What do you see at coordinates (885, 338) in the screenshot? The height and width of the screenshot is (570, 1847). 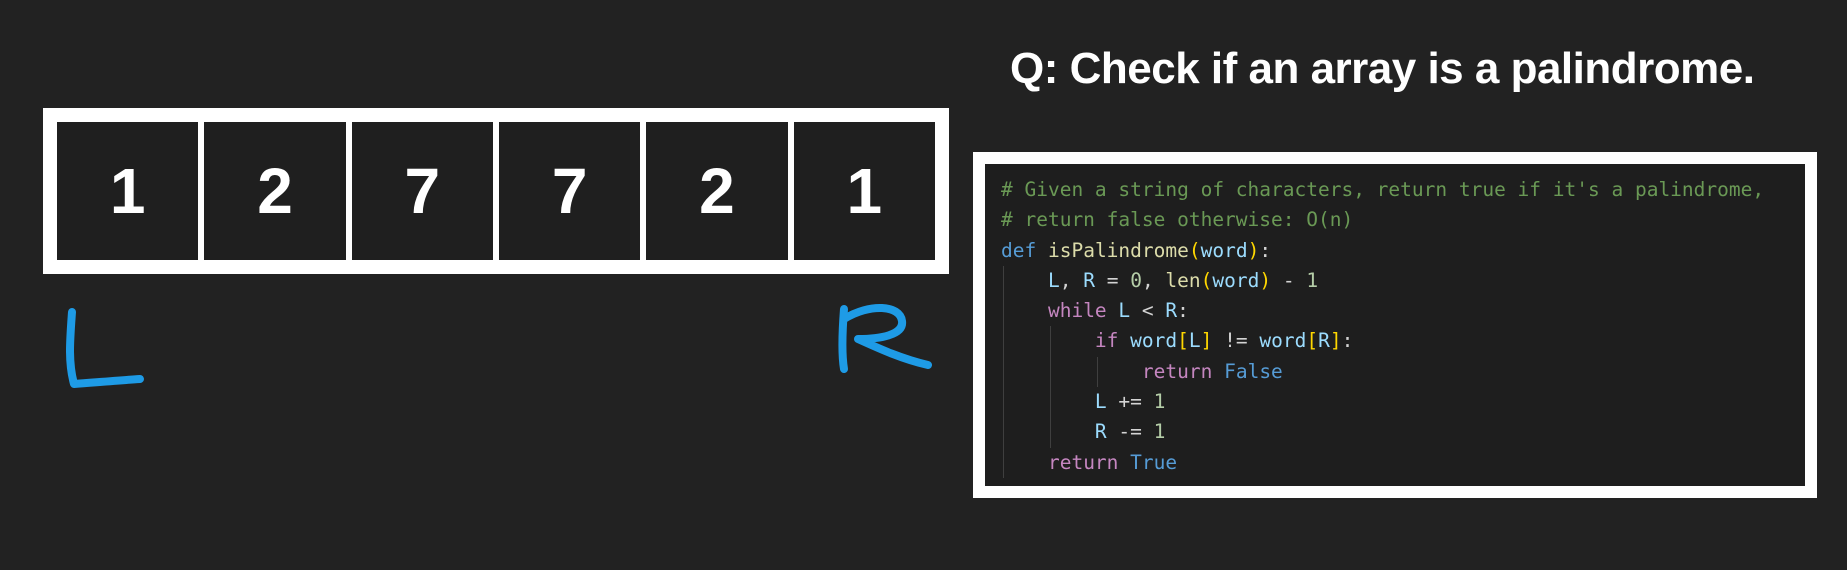 I see `right-pointer-R` at bounding box center [885, 338].